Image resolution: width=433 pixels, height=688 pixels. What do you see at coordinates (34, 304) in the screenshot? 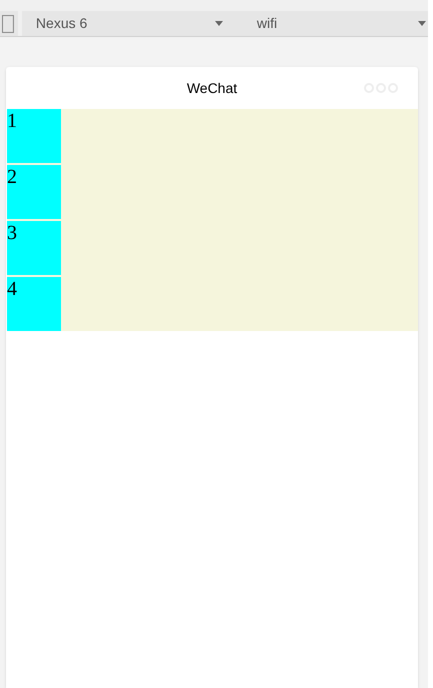
I see `item-block: 4` at bounding box center [34, 304].